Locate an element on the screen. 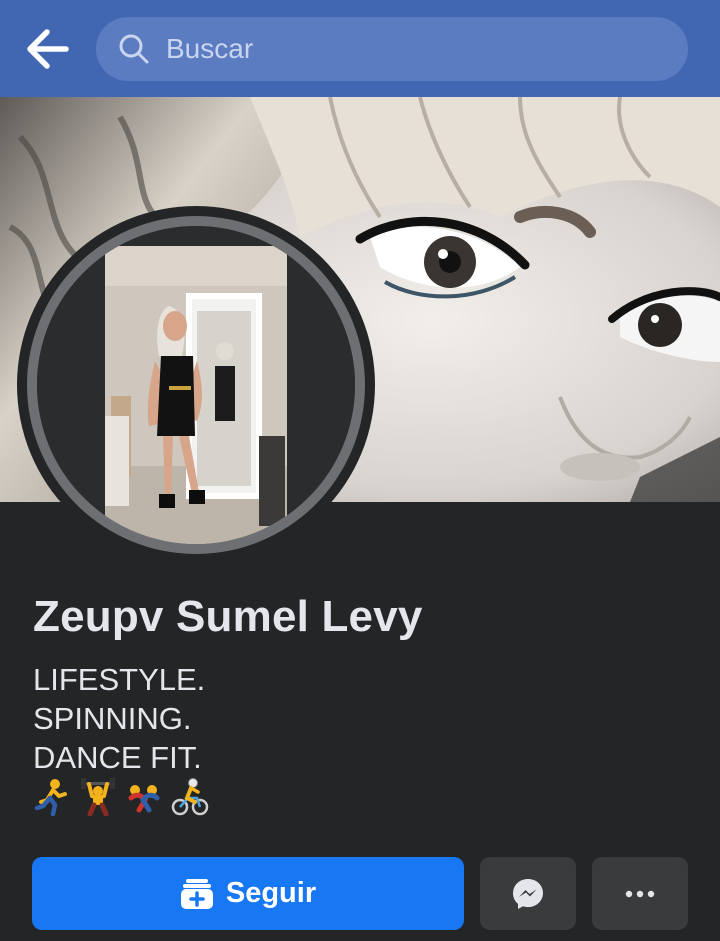 This screenshot has height=941, width=720. follow-label: Seguir is located at coordinates (271, 893).